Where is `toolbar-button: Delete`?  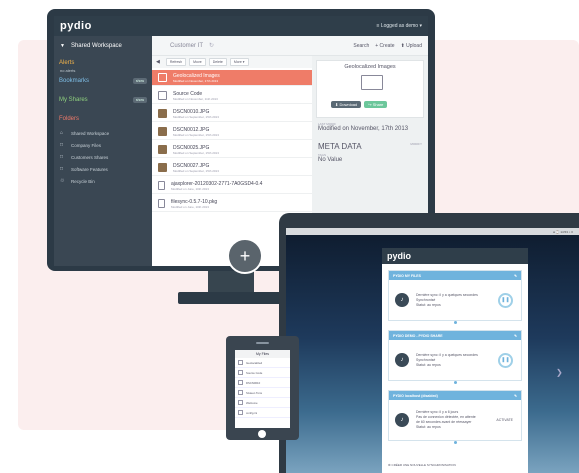 toolbar-button: Delete is located at coordinates (217, 62).